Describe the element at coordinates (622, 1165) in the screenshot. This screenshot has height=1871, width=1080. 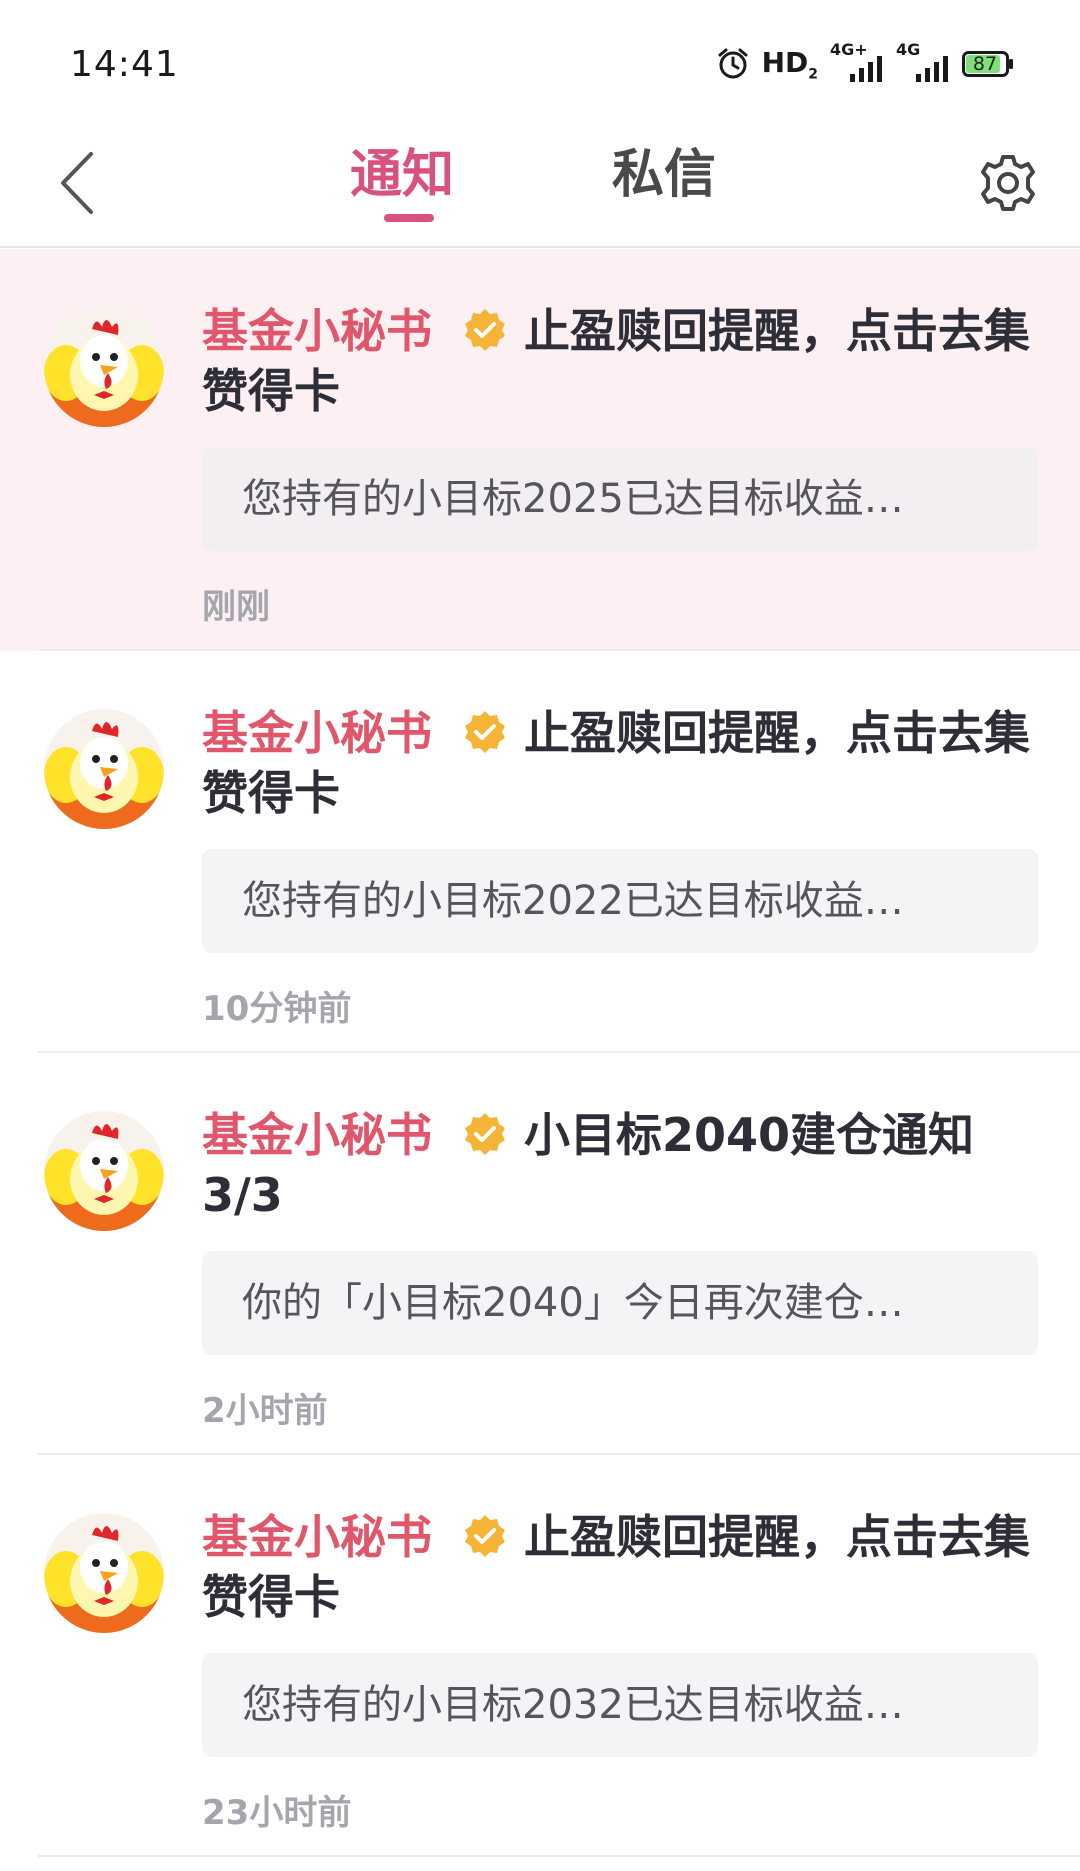
I see `notification-title: 基金小秘书 小目标2040建仓通知3/3` at that location.